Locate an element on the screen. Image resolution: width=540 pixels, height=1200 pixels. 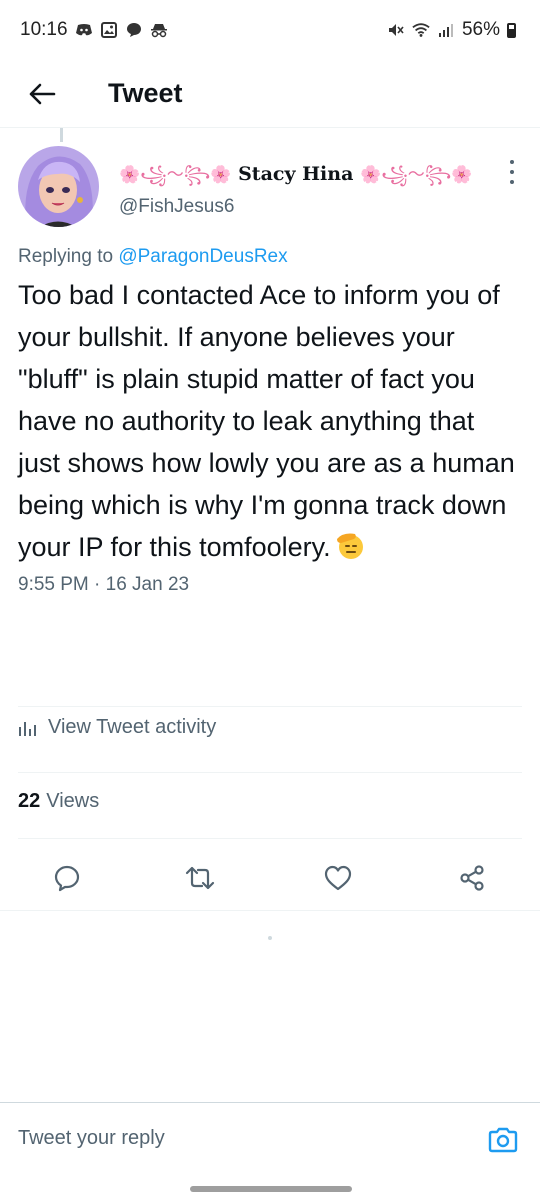
retweet-button is located at coordinates (200, 878).